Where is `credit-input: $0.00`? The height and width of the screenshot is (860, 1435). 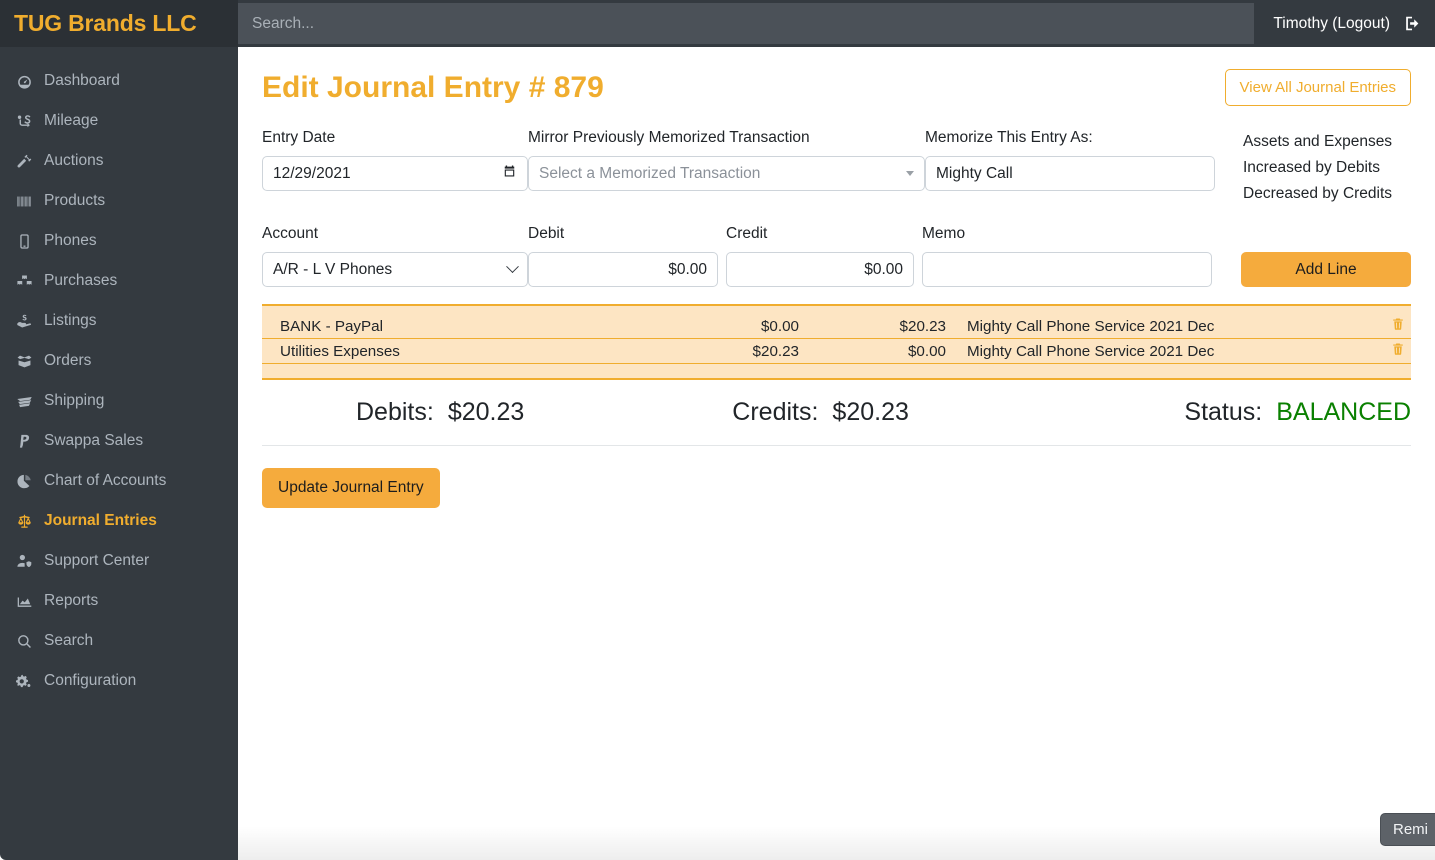 credit-input: $0.00 is located at coordinates (820, 269).